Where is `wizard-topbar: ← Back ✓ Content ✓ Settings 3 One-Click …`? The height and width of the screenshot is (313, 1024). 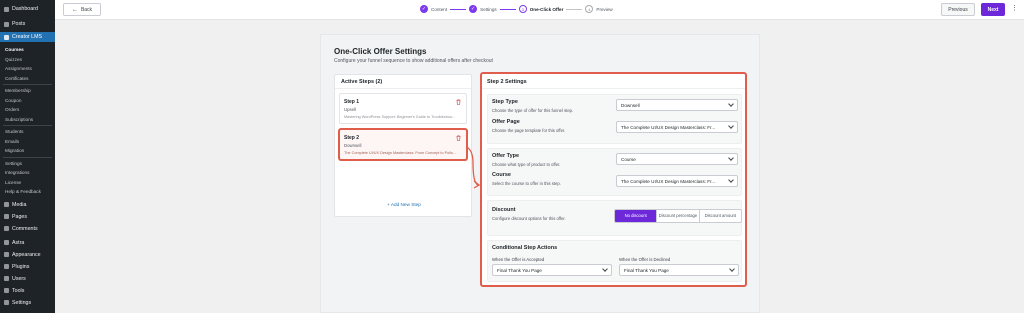
wizard-topbar: ← Back ✓ Content ✓ Settings 3 One-Click … is located at coordinates (539, 10).